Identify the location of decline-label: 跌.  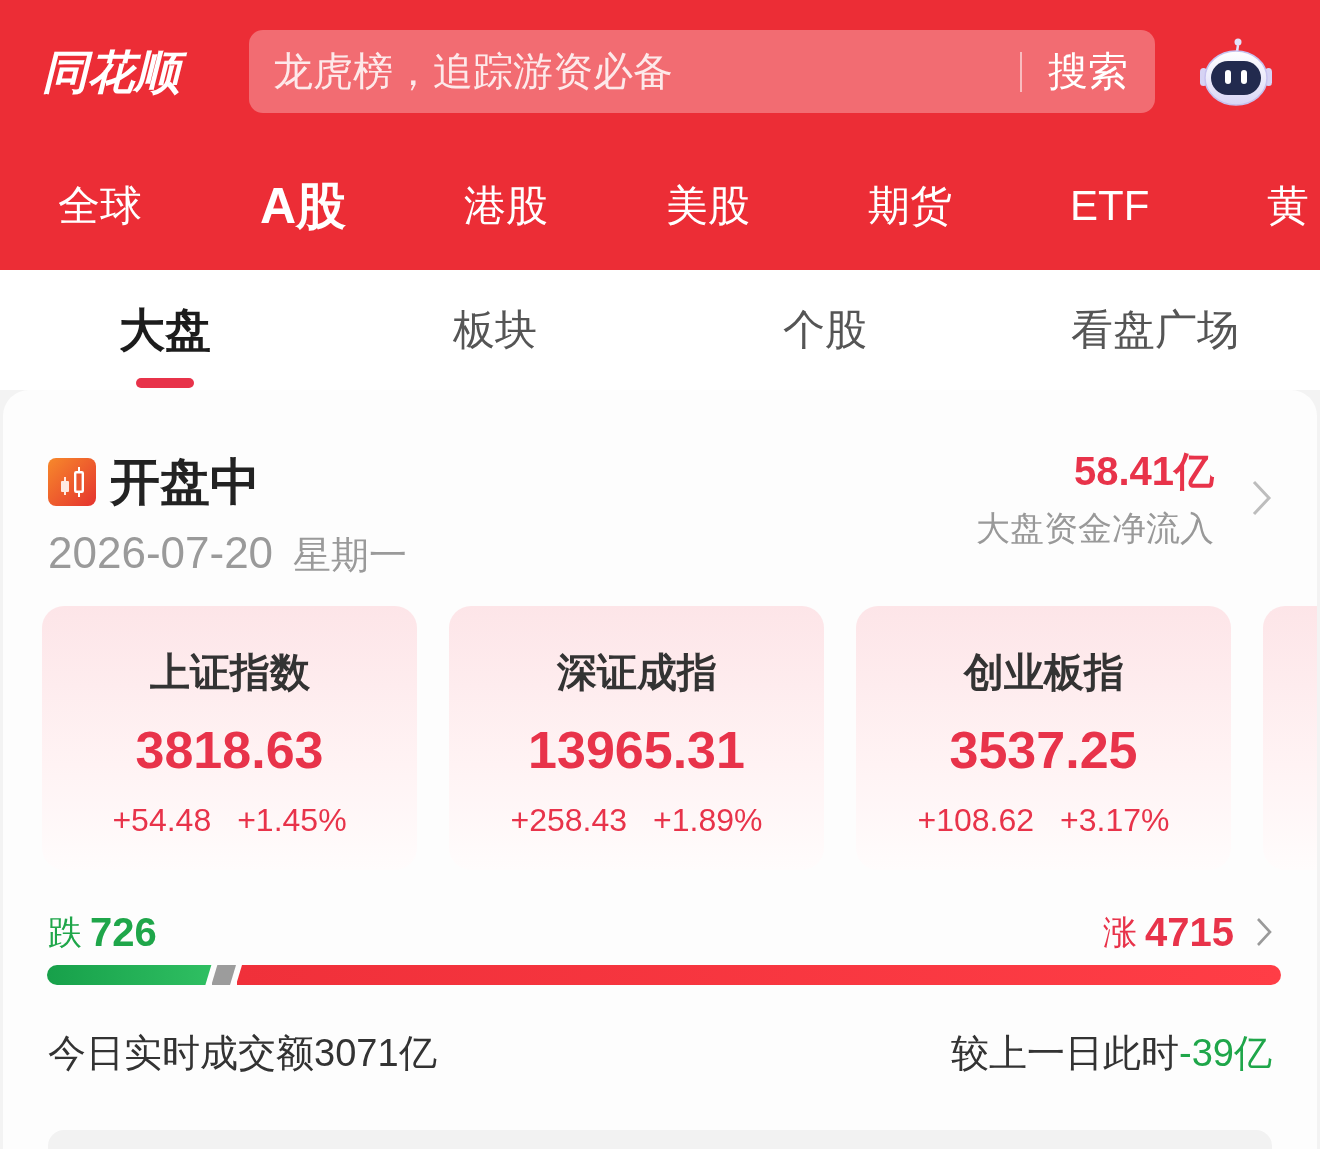
(65, 932).